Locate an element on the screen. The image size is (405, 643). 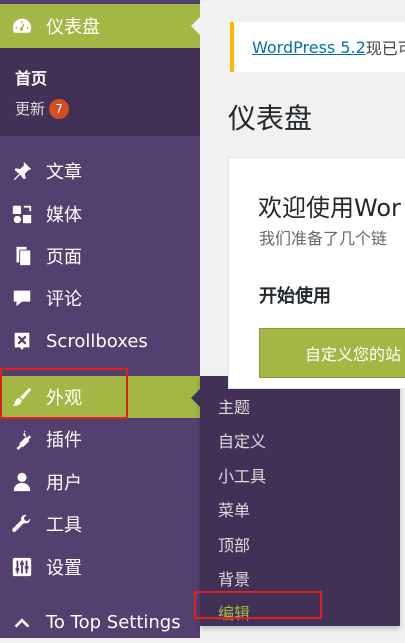
sidebar-item-label: 评论 is located at coordinates (64, 299).